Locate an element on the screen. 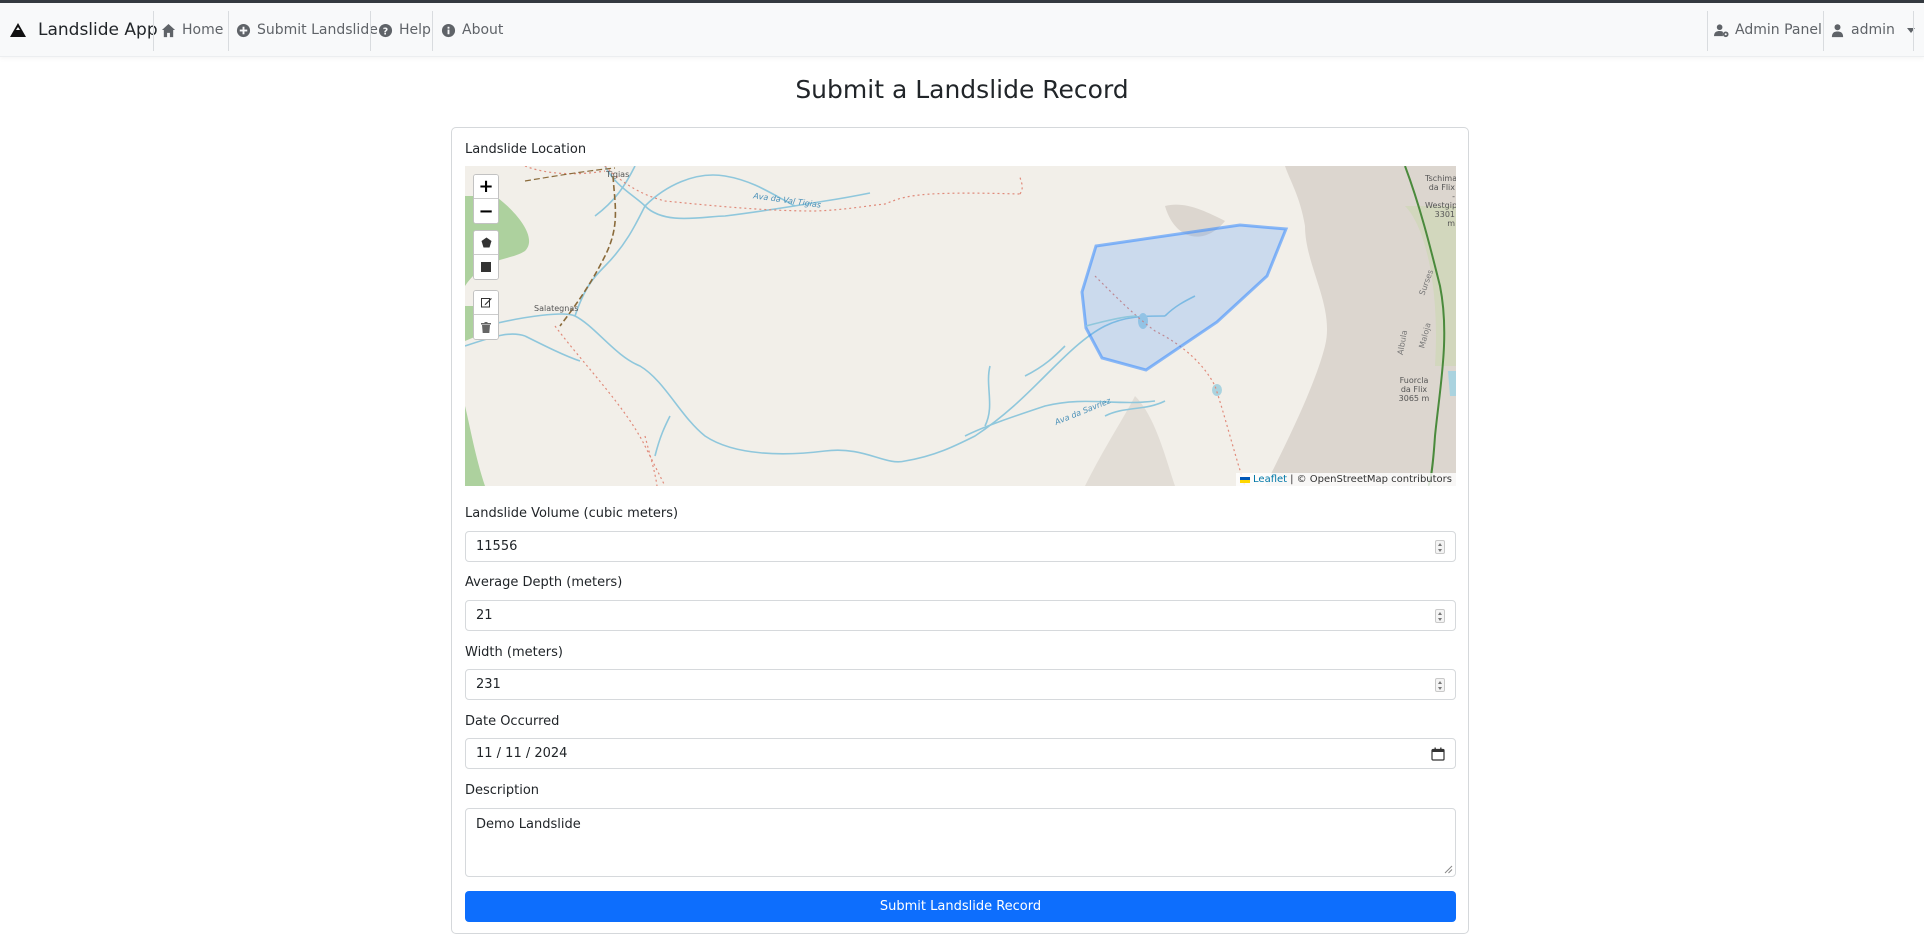 This screenshot has height=951, width=1924. depth-value: 21 is located at coordinates (484, 615).